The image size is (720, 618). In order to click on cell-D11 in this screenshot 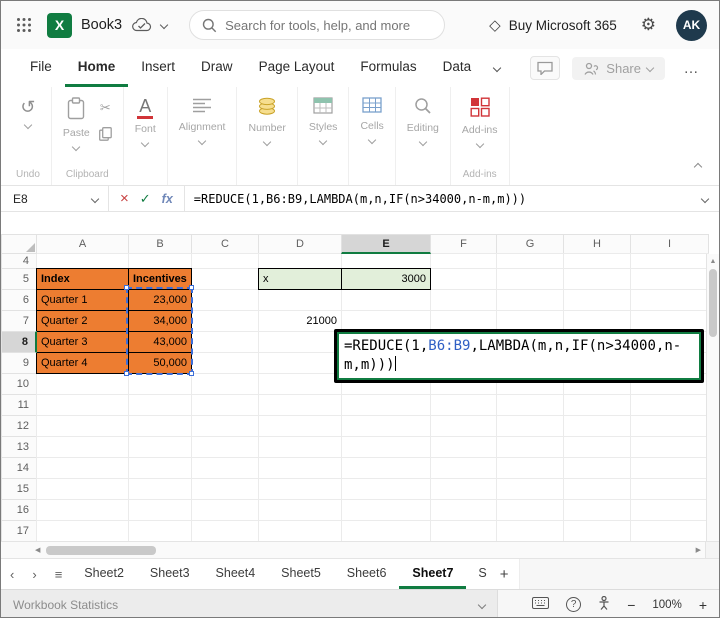, I will do `click(300, 405)`.